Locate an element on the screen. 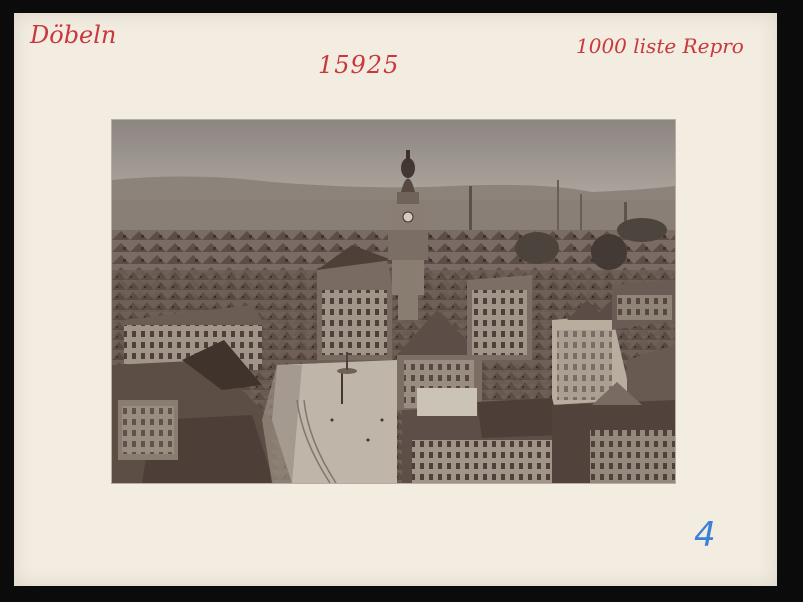 This screenshot has height=602, width=803. handwritten-index-number: 4 is located at coordinates (705, 535).